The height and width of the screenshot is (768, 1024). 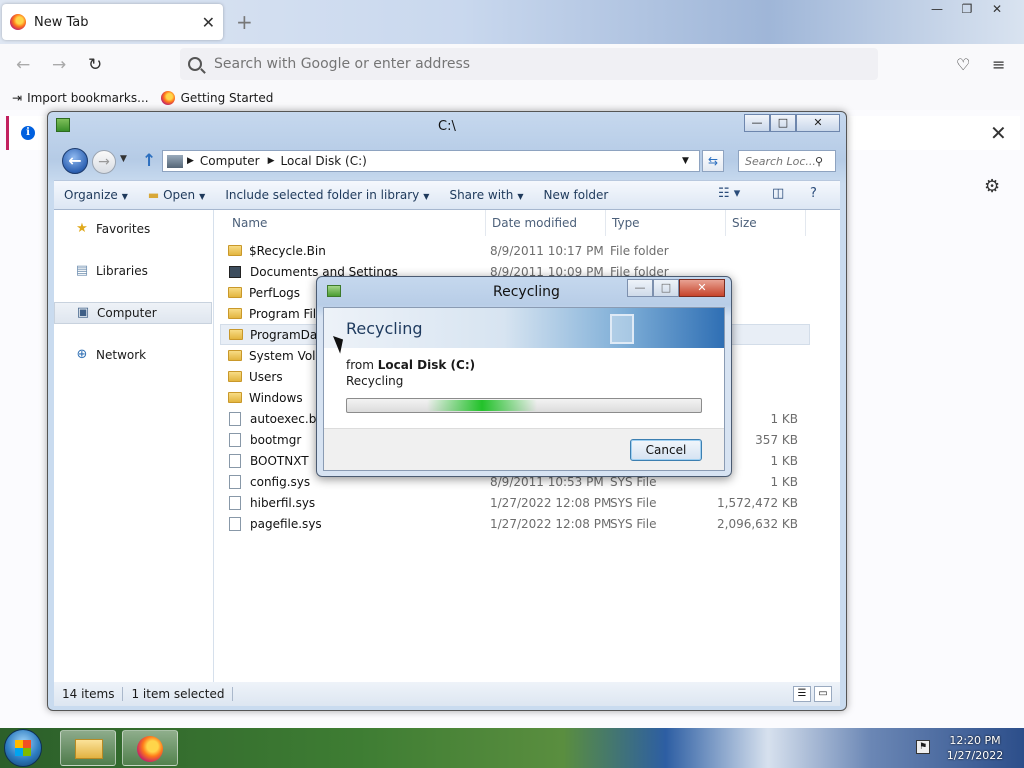 What do you see at coordinates (666, 450) in the screenshot?
I see `cancel-button: Cancel` at bounding box center [666, 450].